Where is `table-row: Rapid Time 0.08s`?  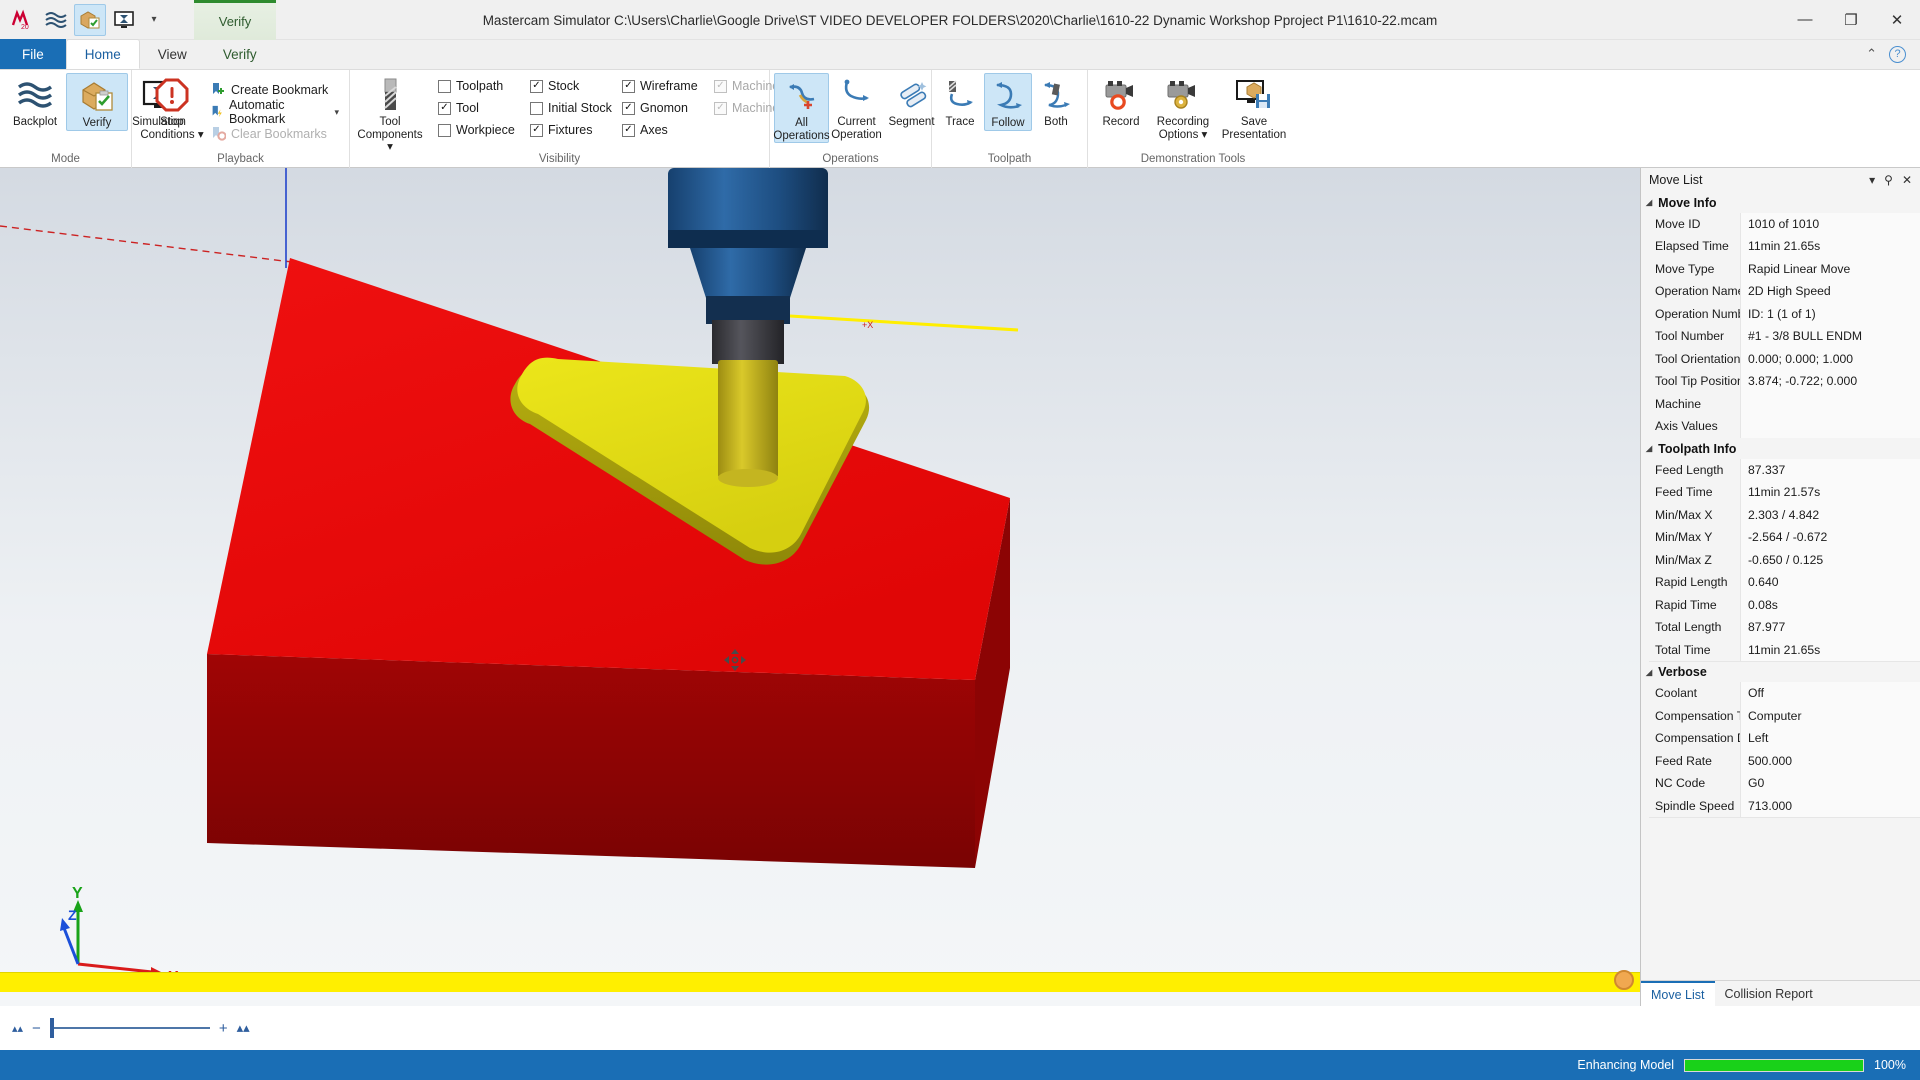
table-row: Rapid Time 0.08s is located at coordinates (1784, 605).